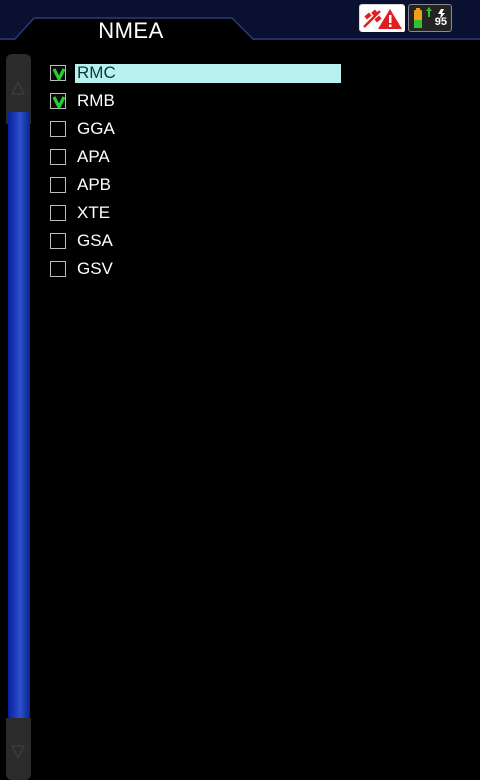 This screenshot has width=480, height=780. I want to click on scroll-thumb, so click(19, 415).